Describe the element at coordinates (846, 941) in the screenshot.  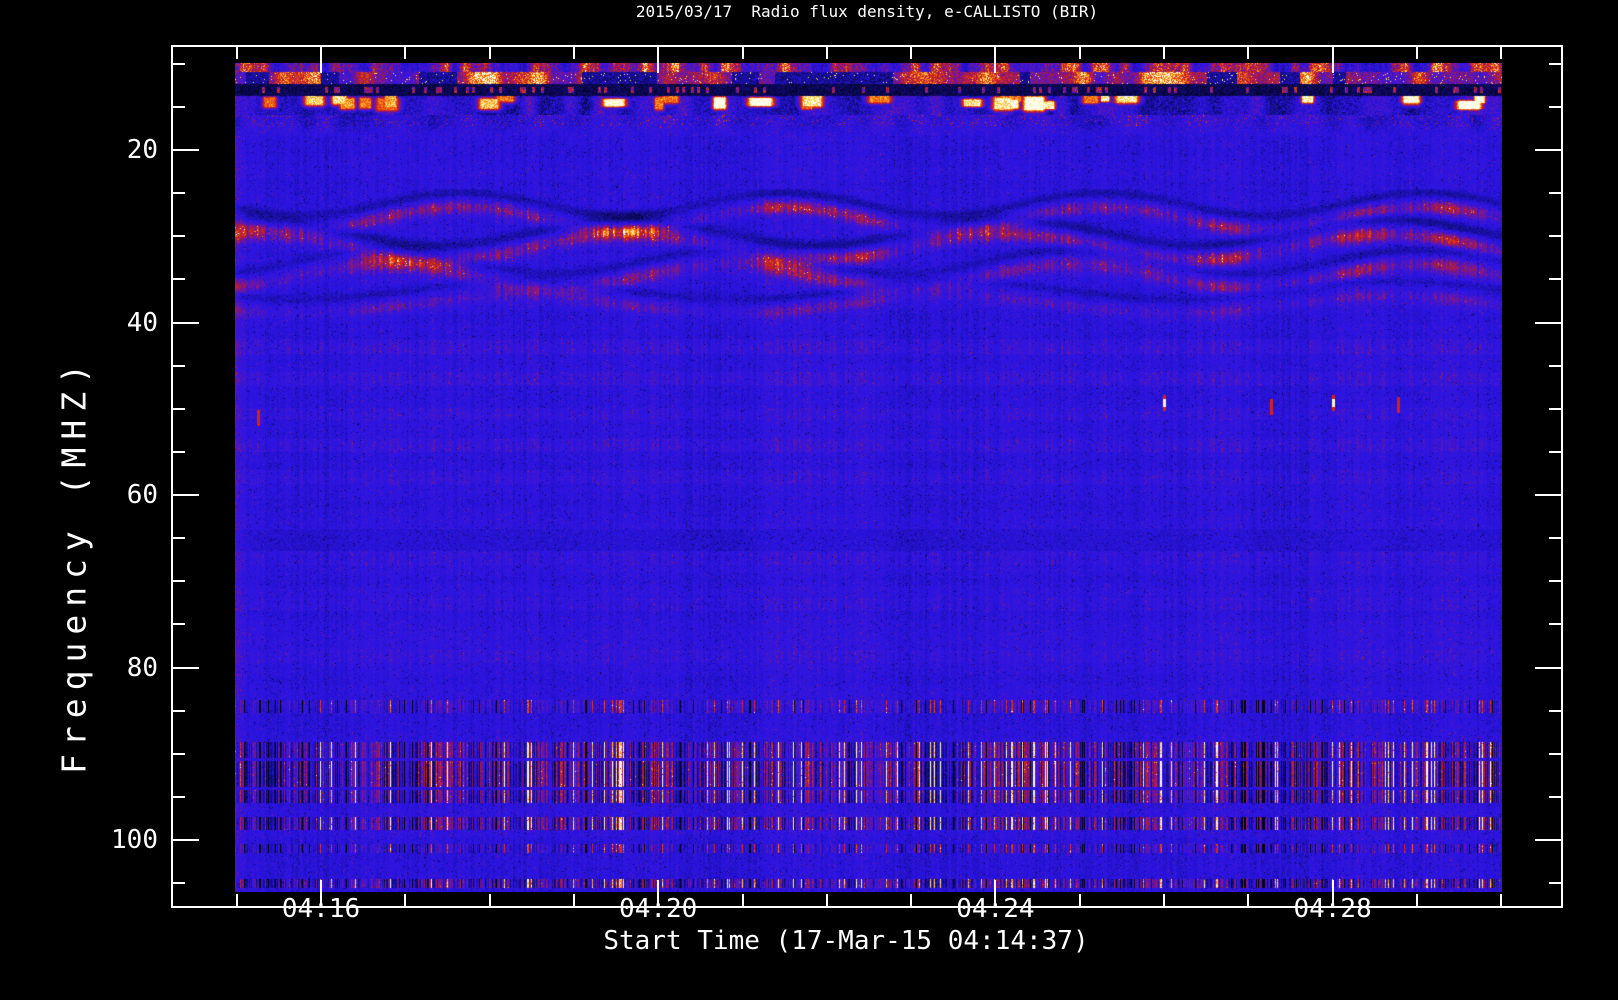
I see `x-axis-label: Start Time (17-Mar-15 04:14:37)` at that location.